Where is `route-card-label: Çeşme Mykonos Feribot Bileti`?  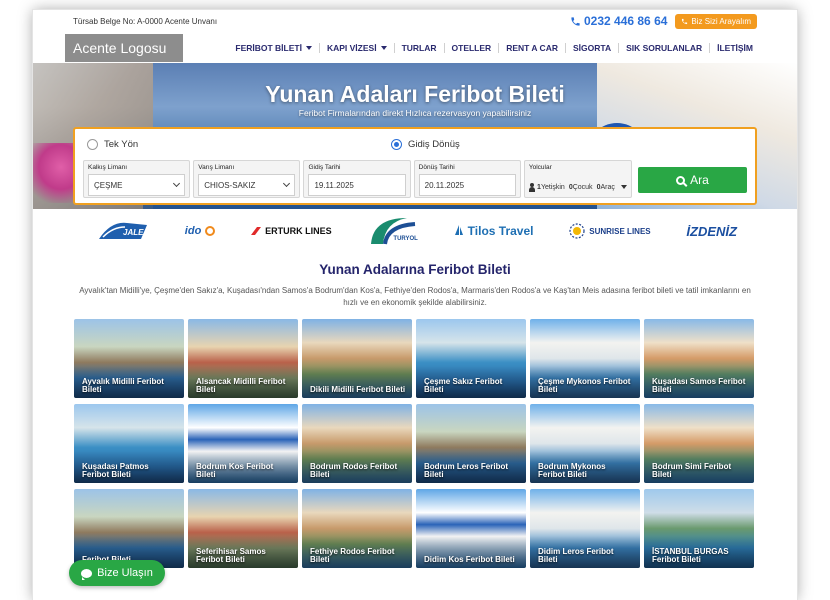 route-card-label: Çeşme Mykonos Feribot Bileti is located at coordinates (584, 385).